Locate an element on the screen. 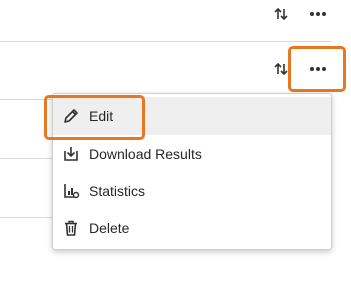 Image resolution: width=351 pixels, height=300 pixels. menu-item-download-results: Download Results is located at coordinates (192, 154).